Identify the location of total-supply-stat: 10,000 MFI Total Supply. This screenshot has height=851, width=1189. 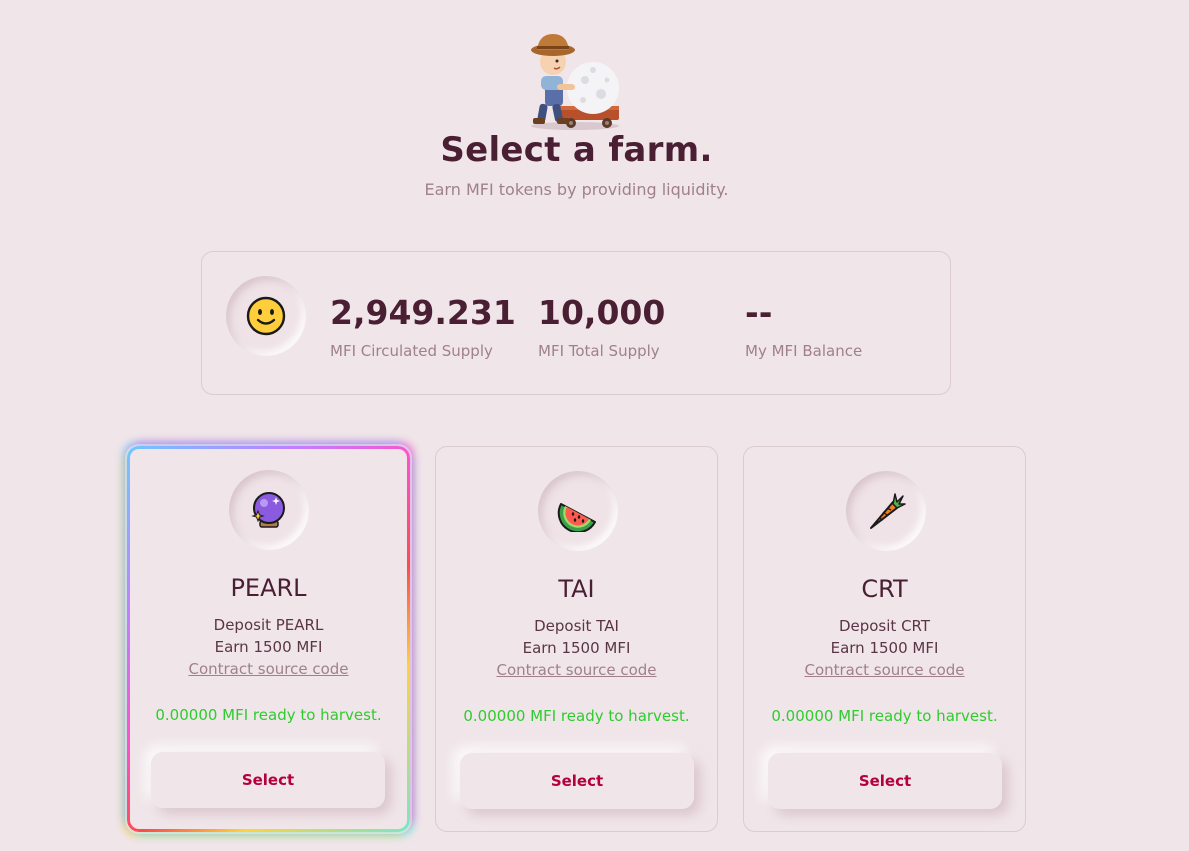
(601, 326).